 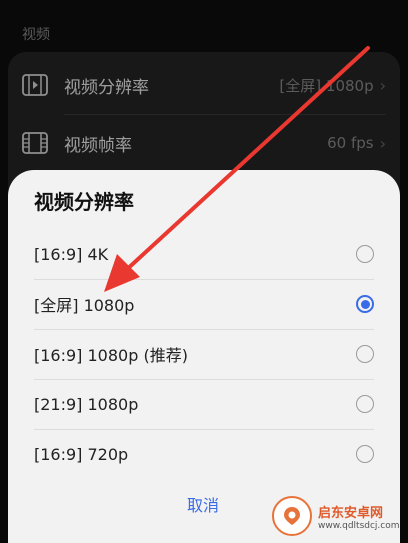 What do you see at coordinates (204, 404) in the screenshot?
I see `option-21-9-1080p: [21:9] 1080p` at bounding box center [204, 404].